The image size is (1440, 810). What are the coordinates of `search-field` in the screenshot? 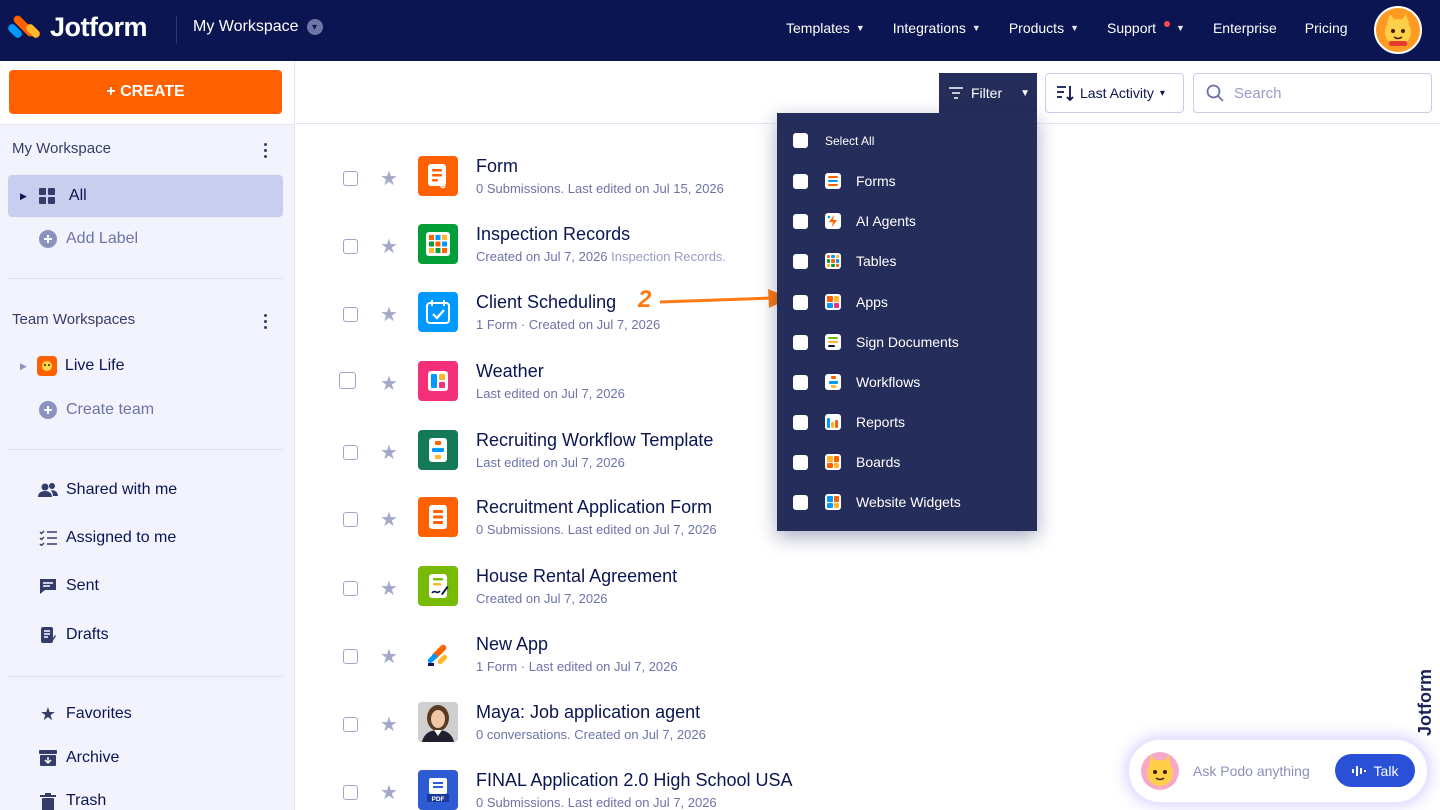 It's located at (1312, 93).